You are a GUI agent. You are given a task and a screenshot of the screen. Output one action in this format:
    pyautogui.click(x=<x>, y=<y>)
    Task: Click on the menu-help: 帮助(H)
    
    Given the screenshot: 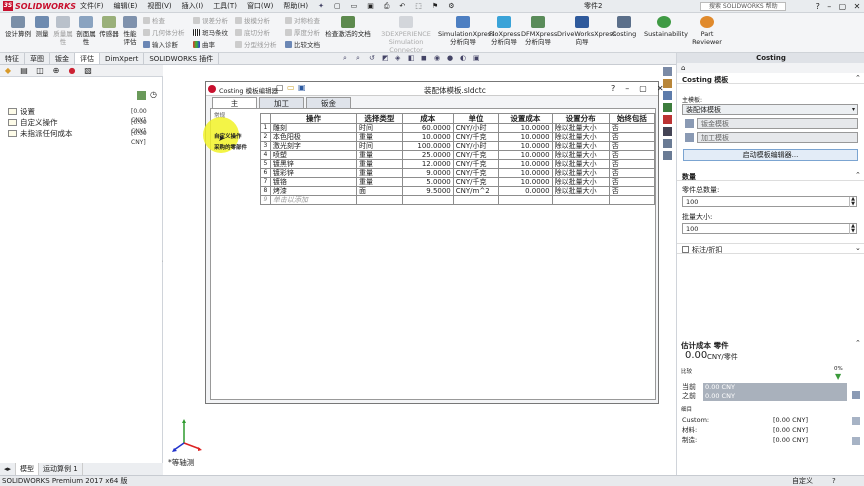 What is the action you would take?
    pyautogui.click(x=295, y=6)
    